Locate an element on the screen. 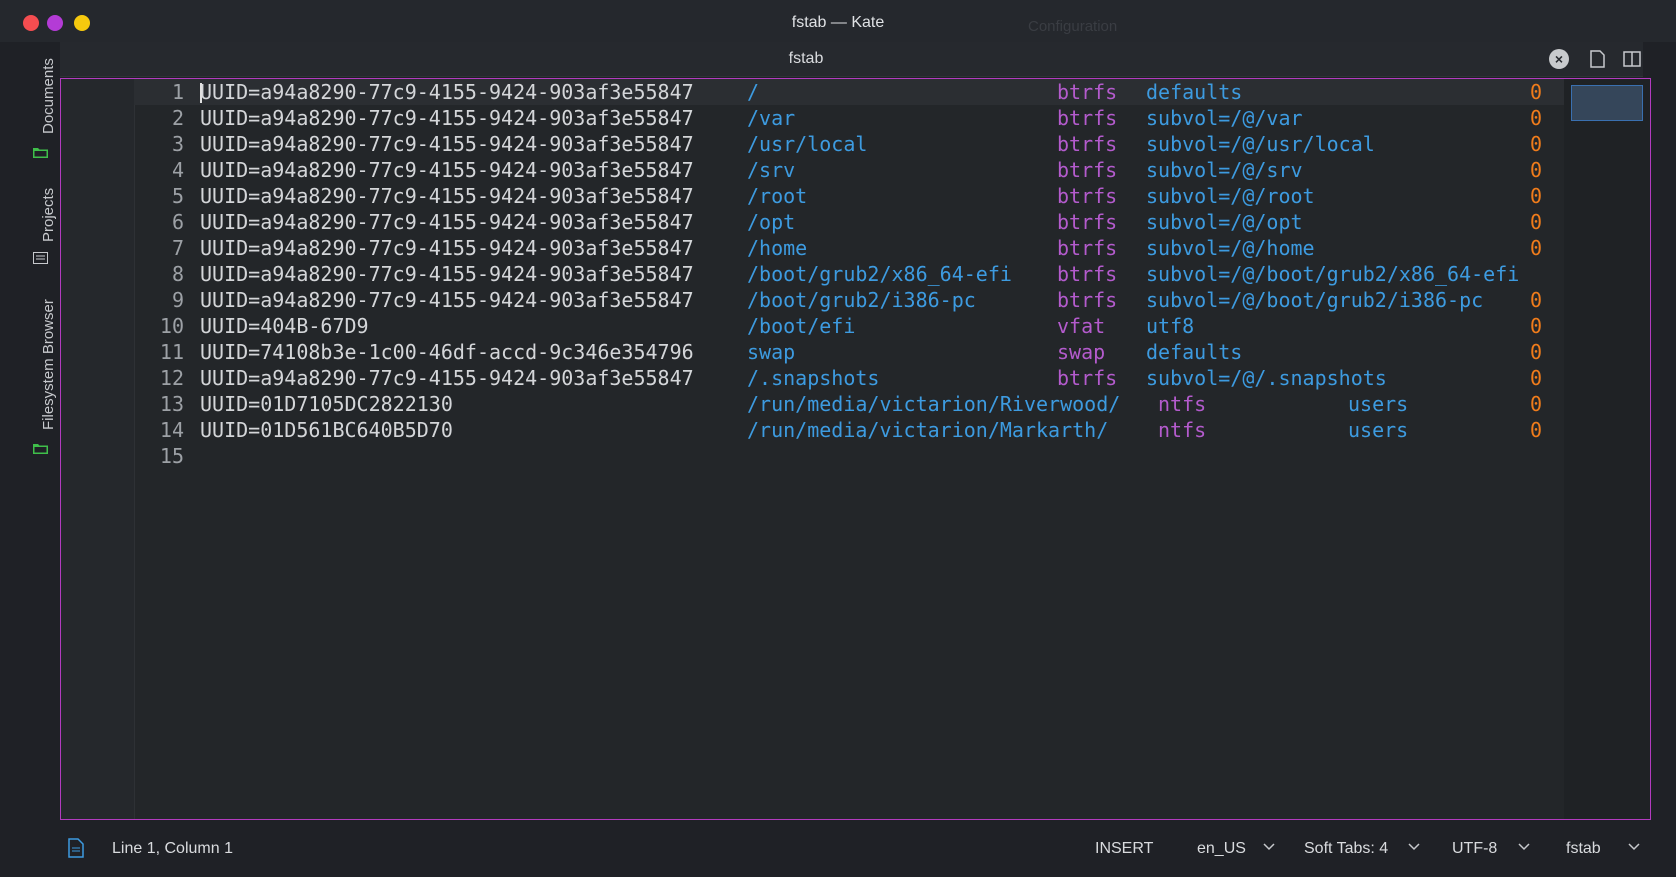  code-line: 15 is located at coordinates (882, 456).